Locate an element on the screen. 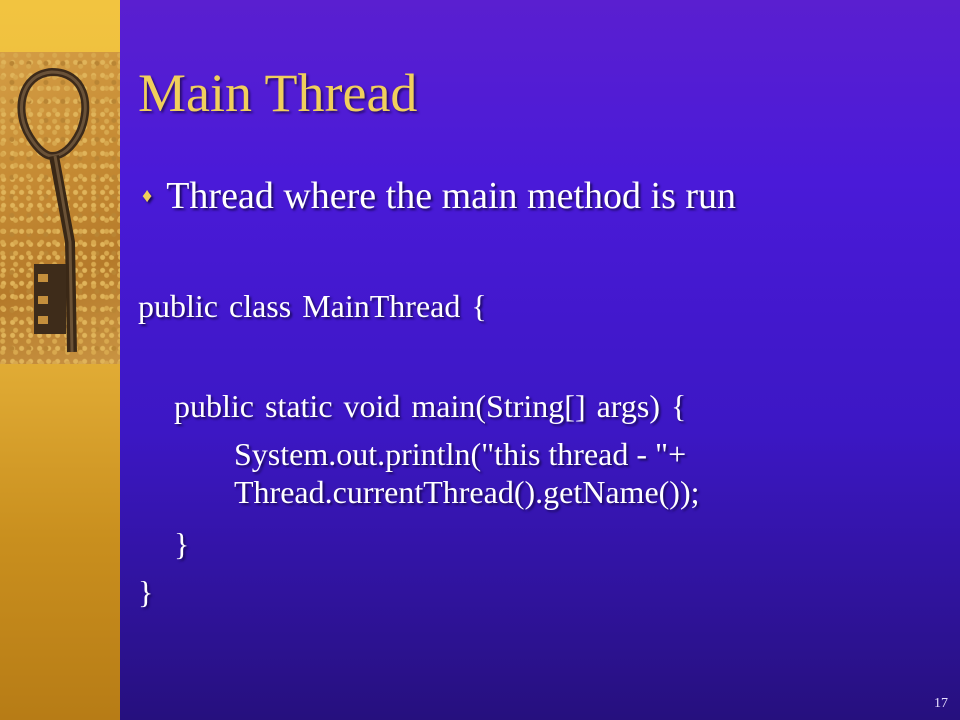  key-image is located at coordinates (60, 208).